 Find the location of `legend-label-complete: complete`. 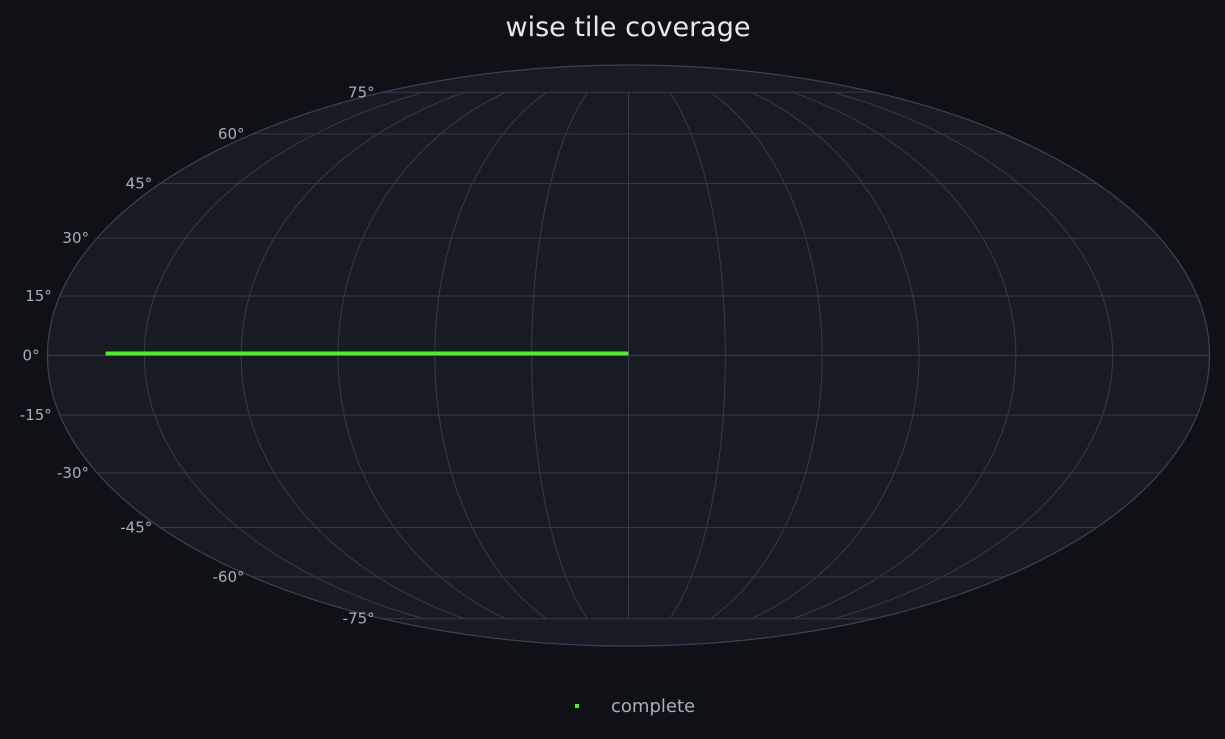

legend-label-complete: complete is located at coordinates (653, 706).